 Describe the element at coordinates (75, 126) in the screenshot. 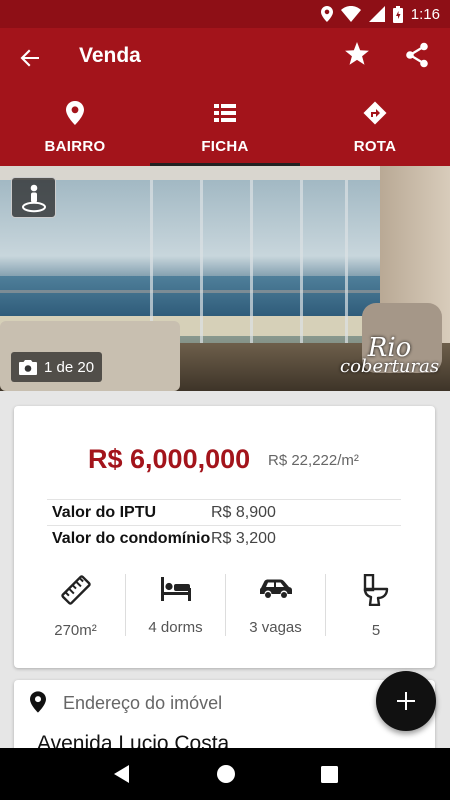

I see `tab-bairro: BAIRRO` at that location.